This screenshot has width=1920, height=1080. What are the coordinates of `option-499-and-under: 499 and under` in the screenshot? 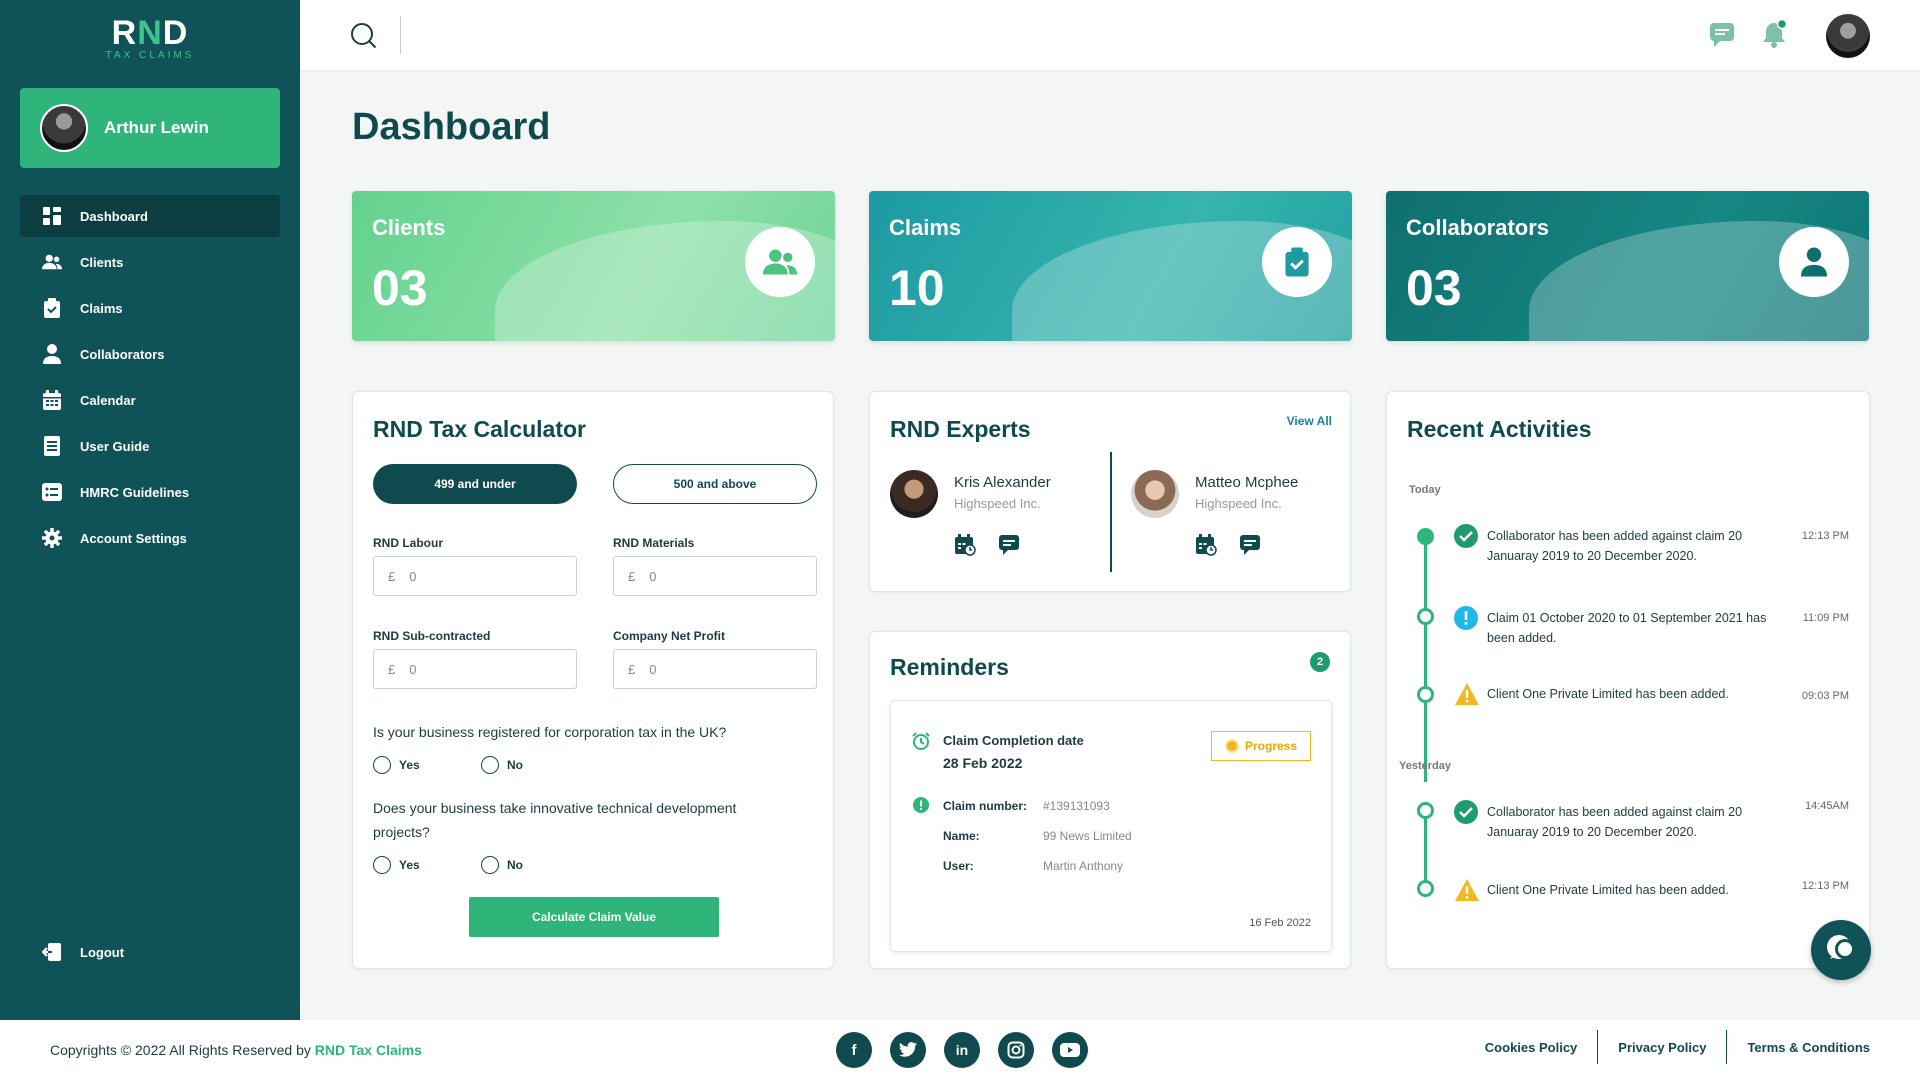 It's located at (475, 484).